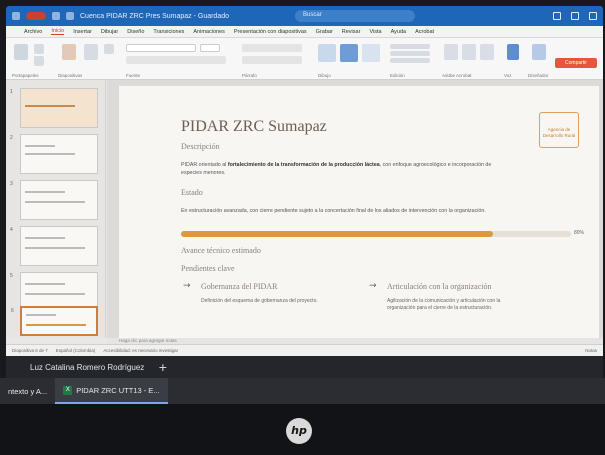 Image resolution: width=605 pixels, height=455 pixels. Describe the element at coordinates (371, 53) in the screenshot. I see `quick-styles-icon` at that location.